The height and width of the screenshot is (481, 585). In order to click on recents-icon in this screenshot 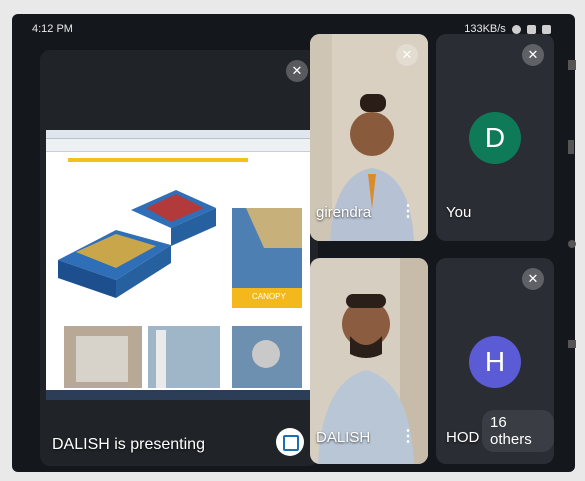, I will do `click(572, 344)`.